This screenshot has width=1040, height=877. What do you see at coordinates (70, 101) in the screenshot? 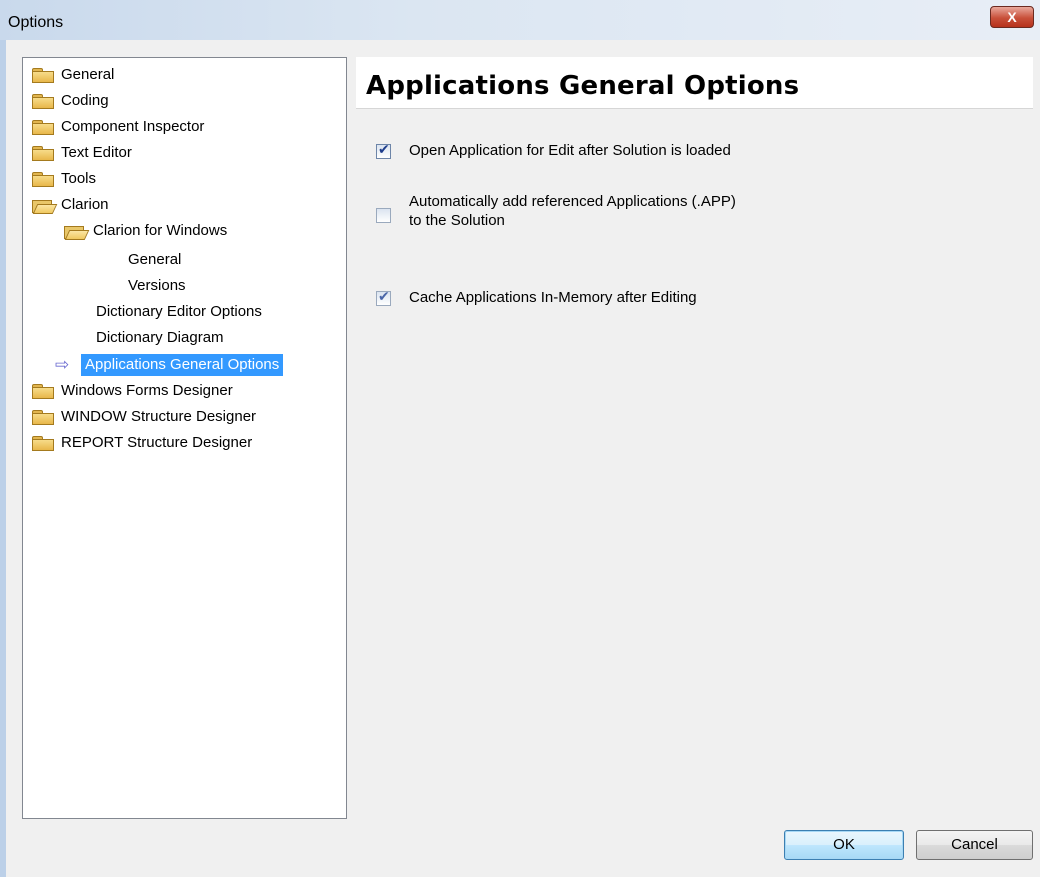
I see `tree-item-coding: Coding` at bounding box center [70, 101].